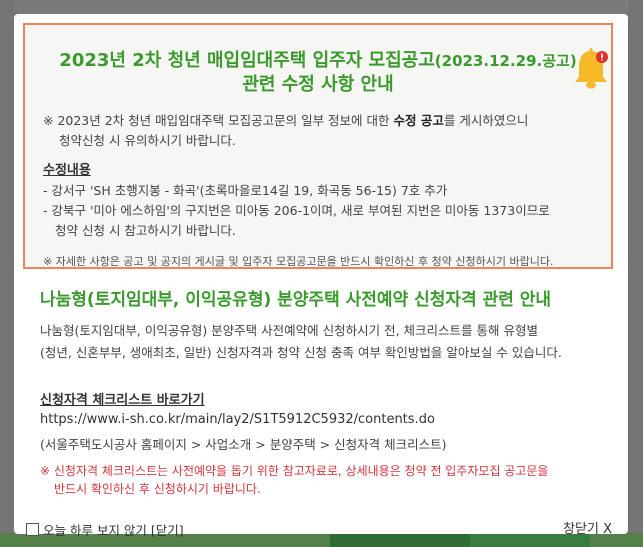 The image size is (643, 547). I want to click on intro-suffix: 를 게시하였으니, so click(486, 120).